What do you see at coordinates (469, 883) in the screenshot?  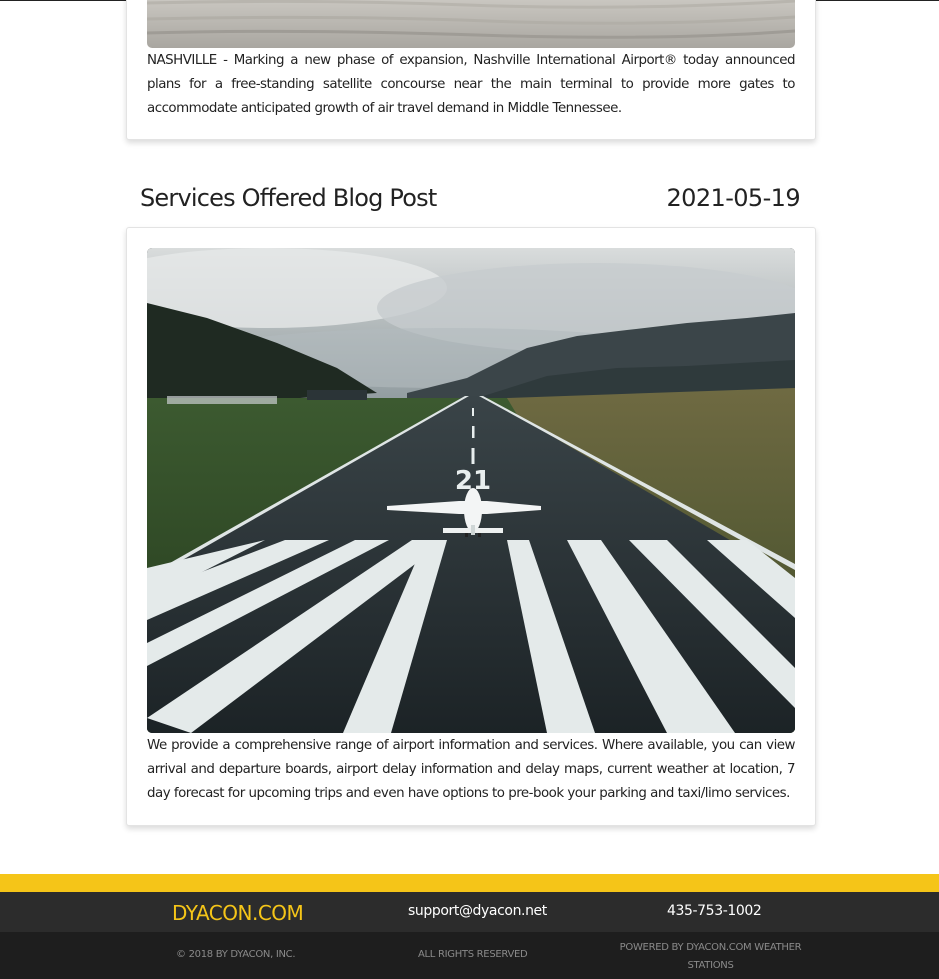 I see `footer-accent-bar` at bounding box center [469, 883].